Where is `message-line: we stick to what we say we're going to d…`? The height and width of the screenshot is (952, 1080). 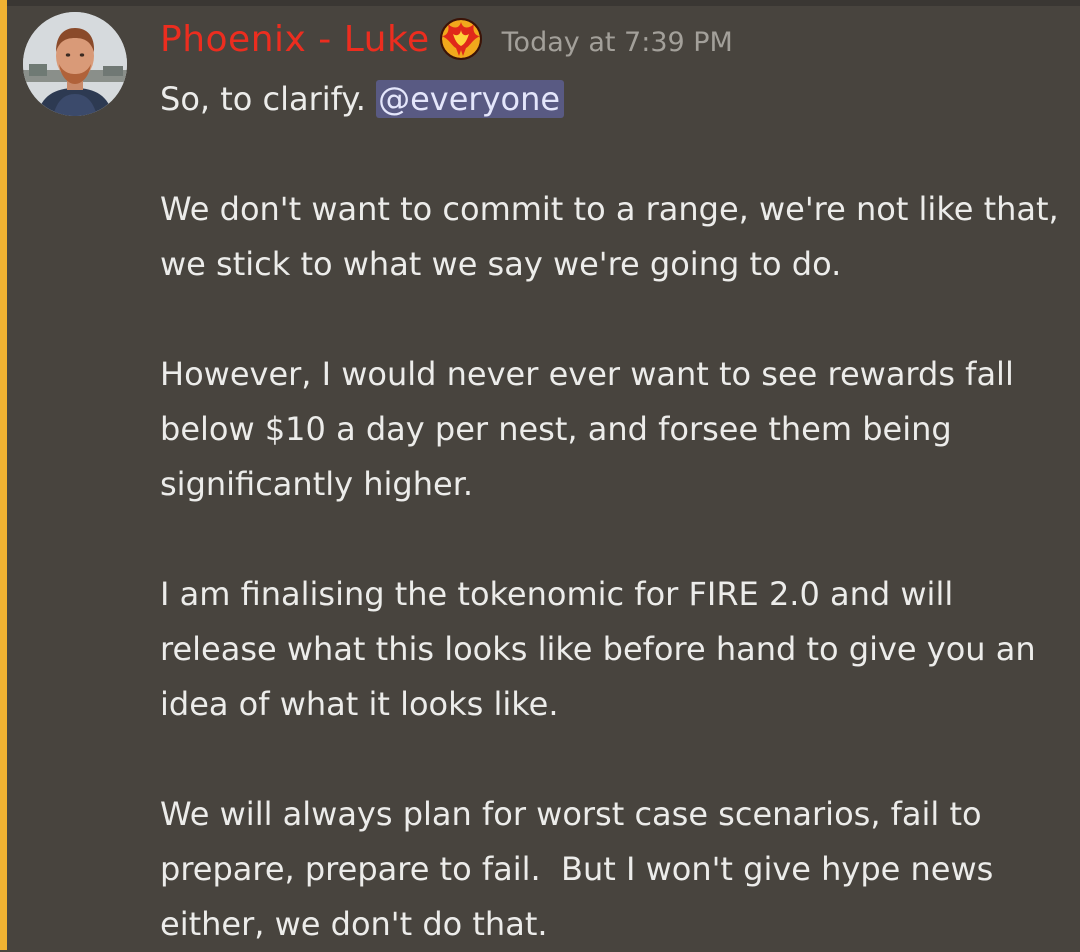
message-line: we stick to what we say we're going to d… is located at coordinates (501, 264).